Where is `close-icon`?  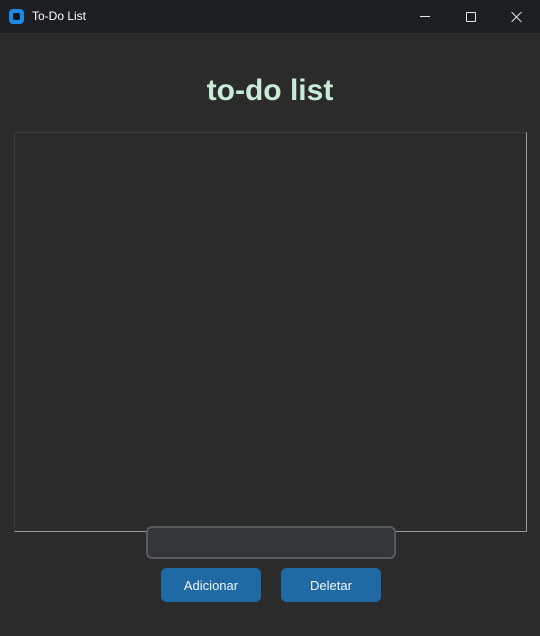 close-icon is located at coordinates (517, 17).